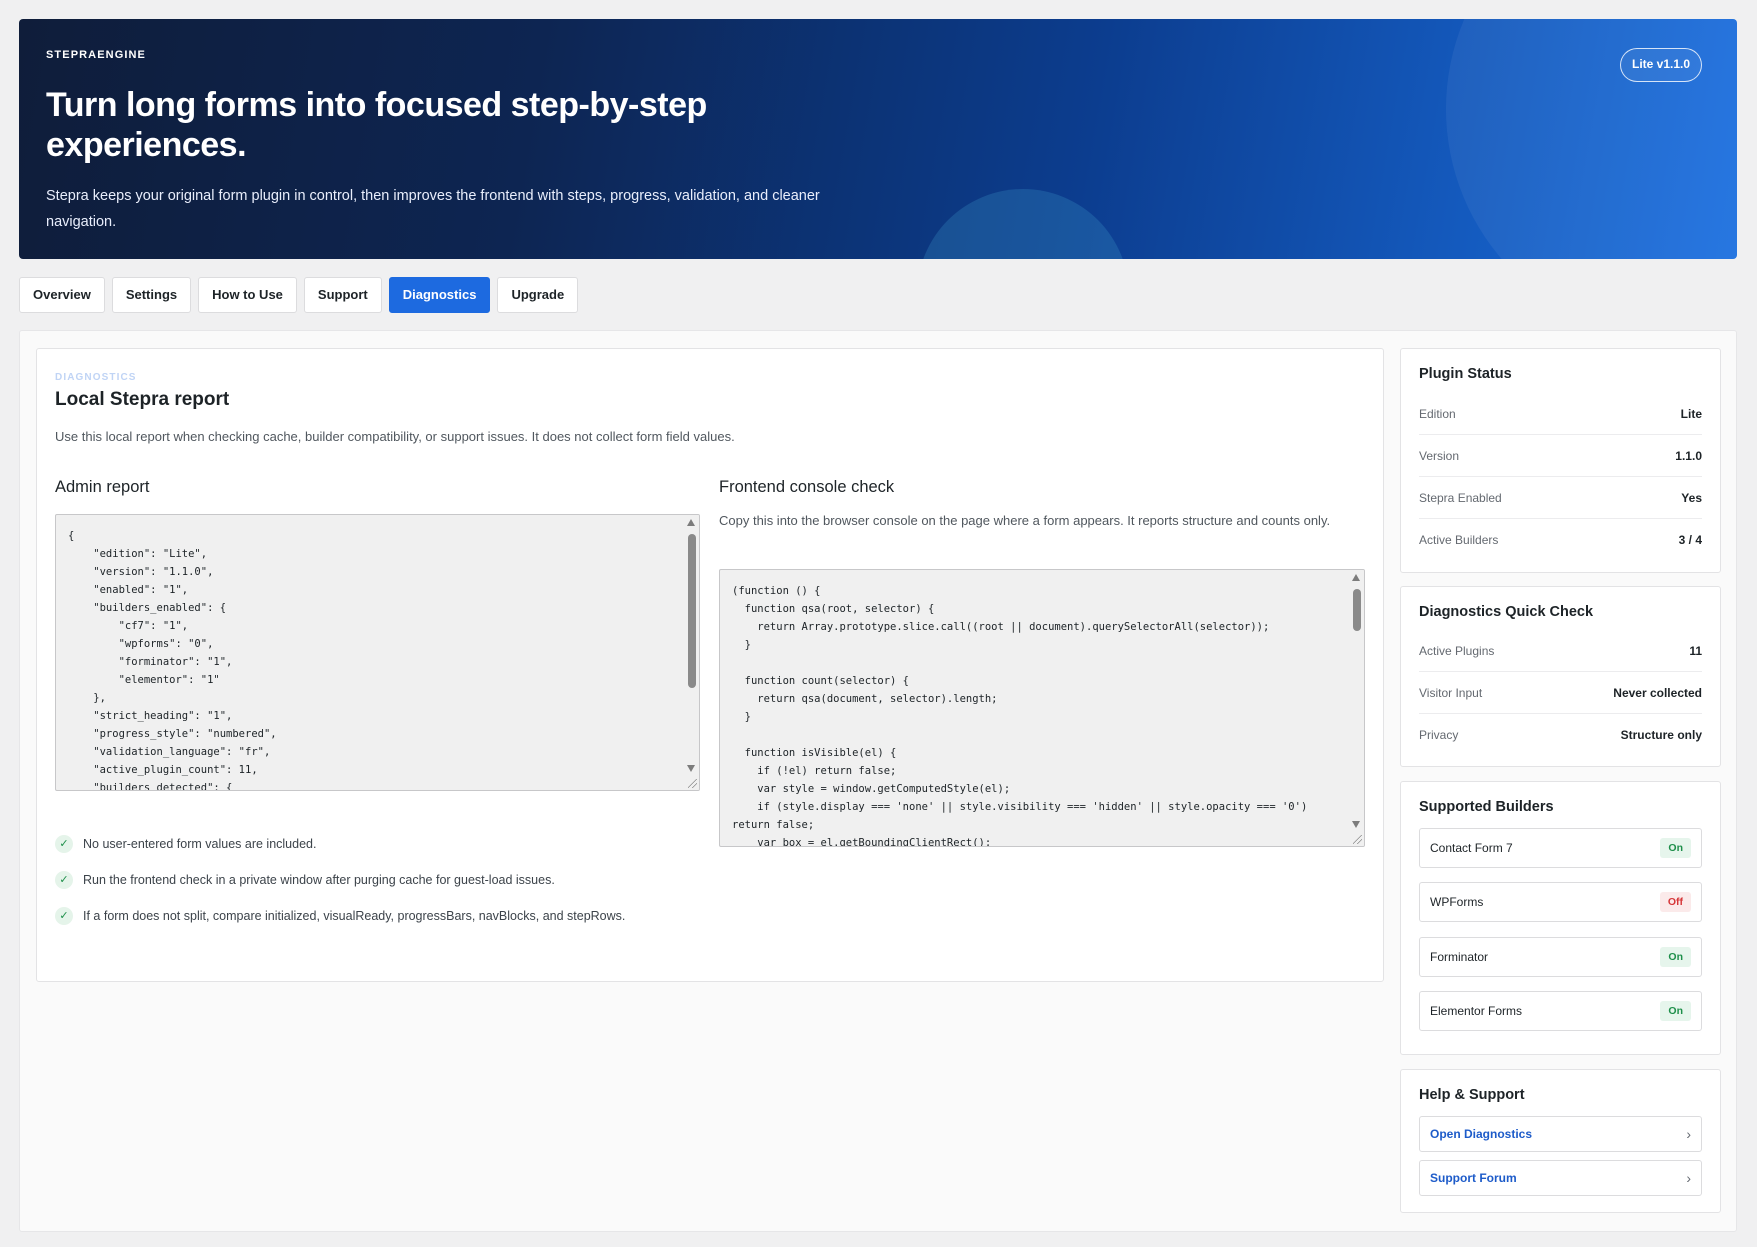  What do you see at coordinates (1560, 651) in the screenshot?
I see `status-row: Active Plugins 11` at bounding box center [1560, 651].